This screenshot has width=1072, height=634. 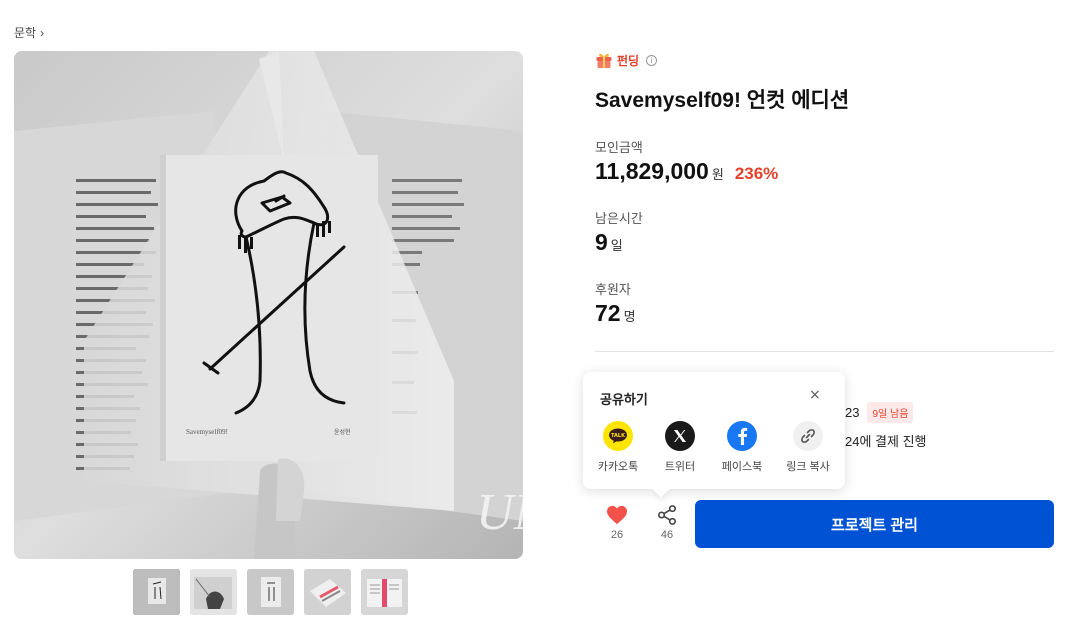 I want to click on raised-amount-label: 모인금액, so click(x=619, y=147).